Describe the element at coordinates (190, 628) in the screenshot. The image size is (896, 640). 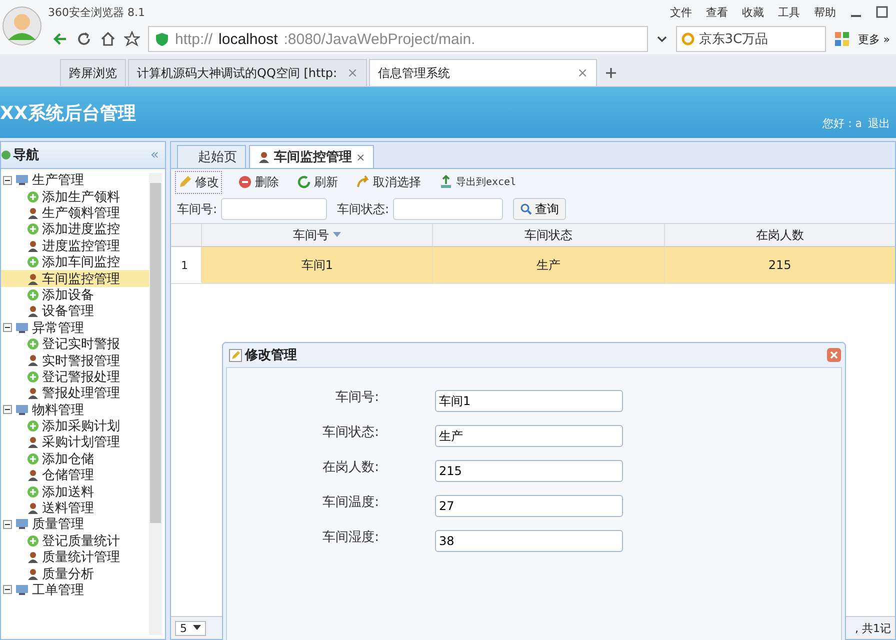
I see `page-size-select: 5` at that location.